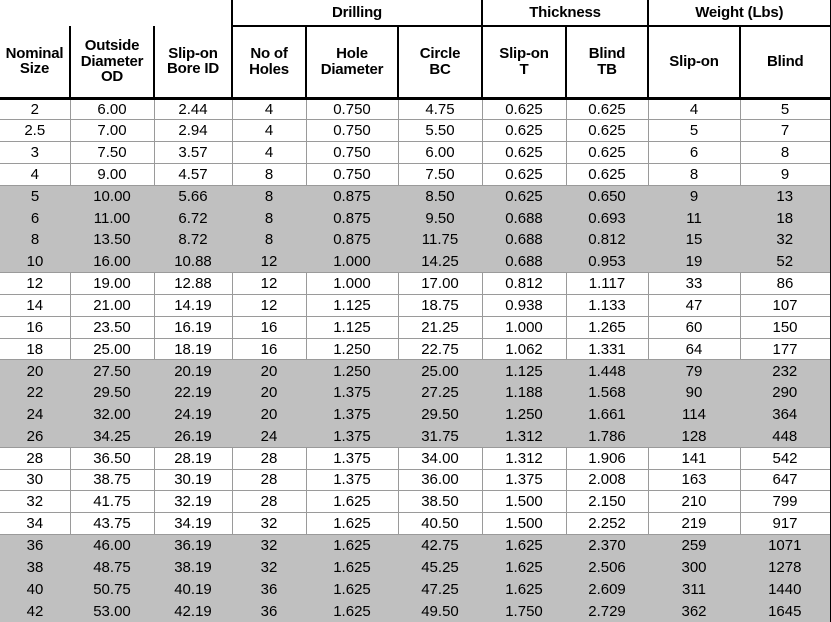  What do you see at coordinates (607, 349) in the screenshot?
I see `cell-thickness_blind_tb: 1.331` at bounding box center [607, 349].